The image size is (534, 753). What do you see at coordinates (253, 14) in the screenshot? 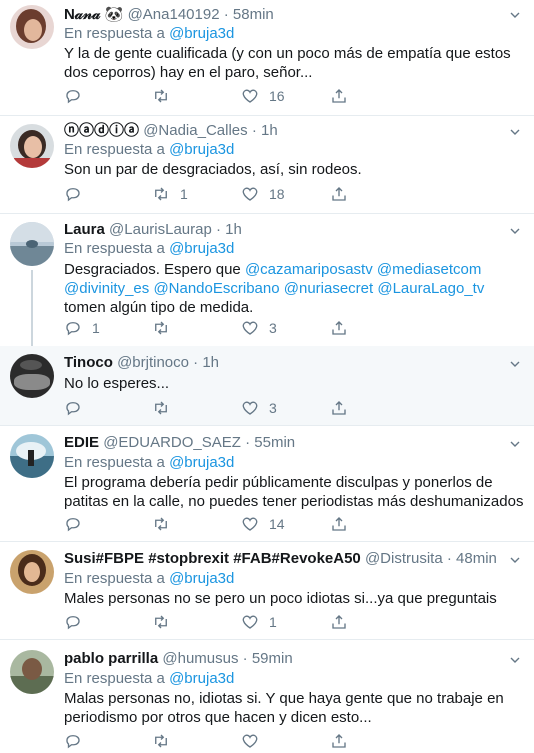
I see `timestamp: 58min` at bounding box center [253, 14].